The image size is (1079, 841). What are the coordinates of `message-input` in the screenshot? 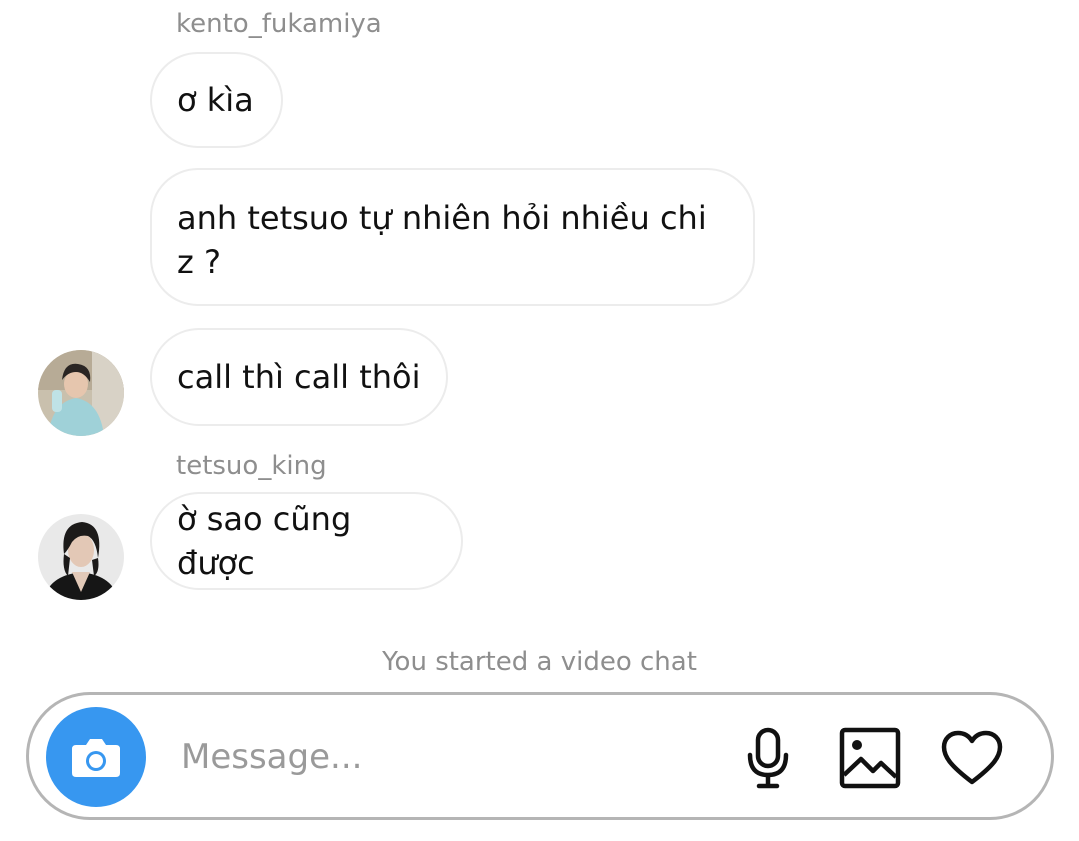 It's located at (441, 757).